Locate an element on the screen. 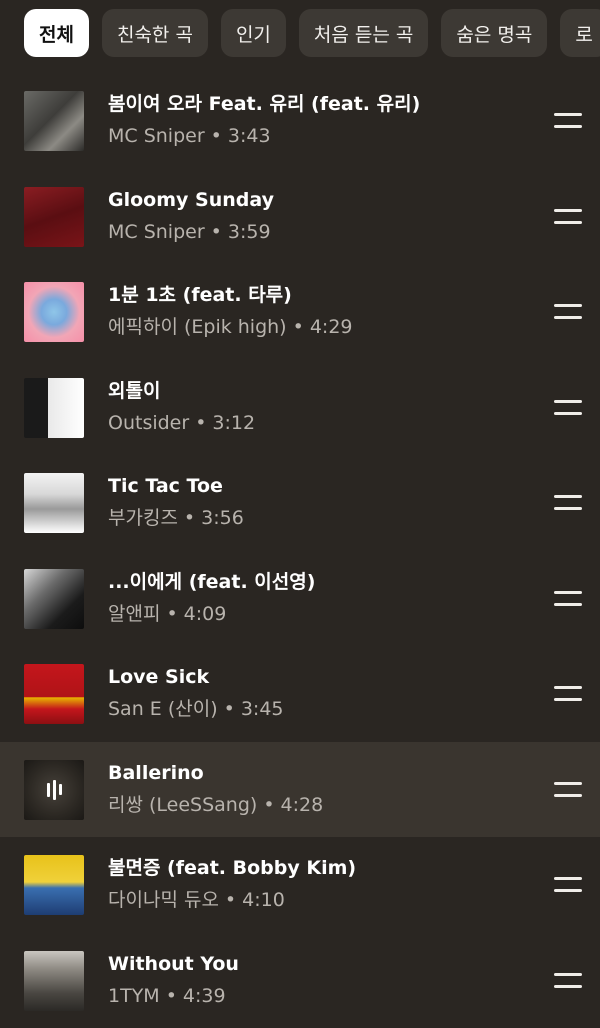 The image size is (600, 1028). track-row: 봄이여 오라 Feat. 유리 (feat. 유리) MC Sniper • 3:43 is located at coordinates (300, 121).